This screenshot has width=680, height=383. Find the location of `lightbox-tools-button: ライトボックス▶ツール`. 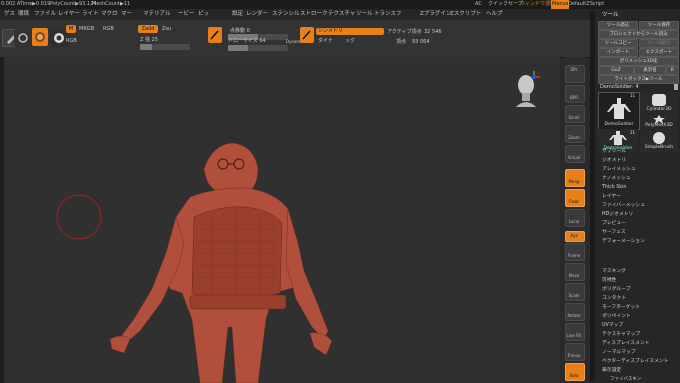

lightbox-tools-button: ライトボックス▶ツール is located at coordinates (638, 79).